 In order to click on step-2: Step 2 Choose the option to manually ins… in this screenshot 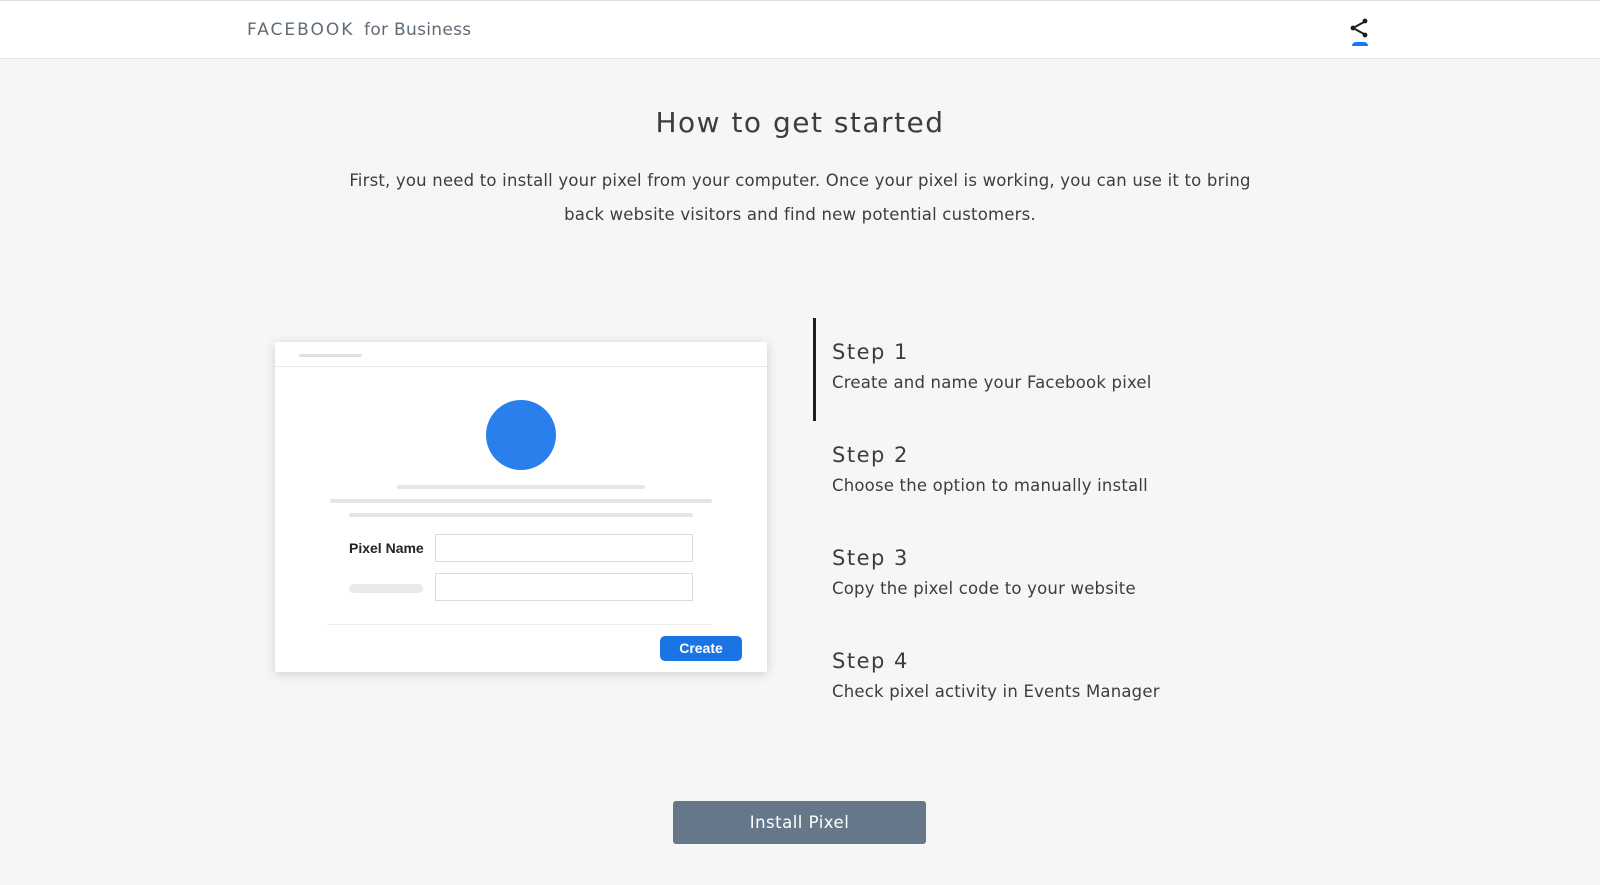, I will do `click(1023, 472)`.